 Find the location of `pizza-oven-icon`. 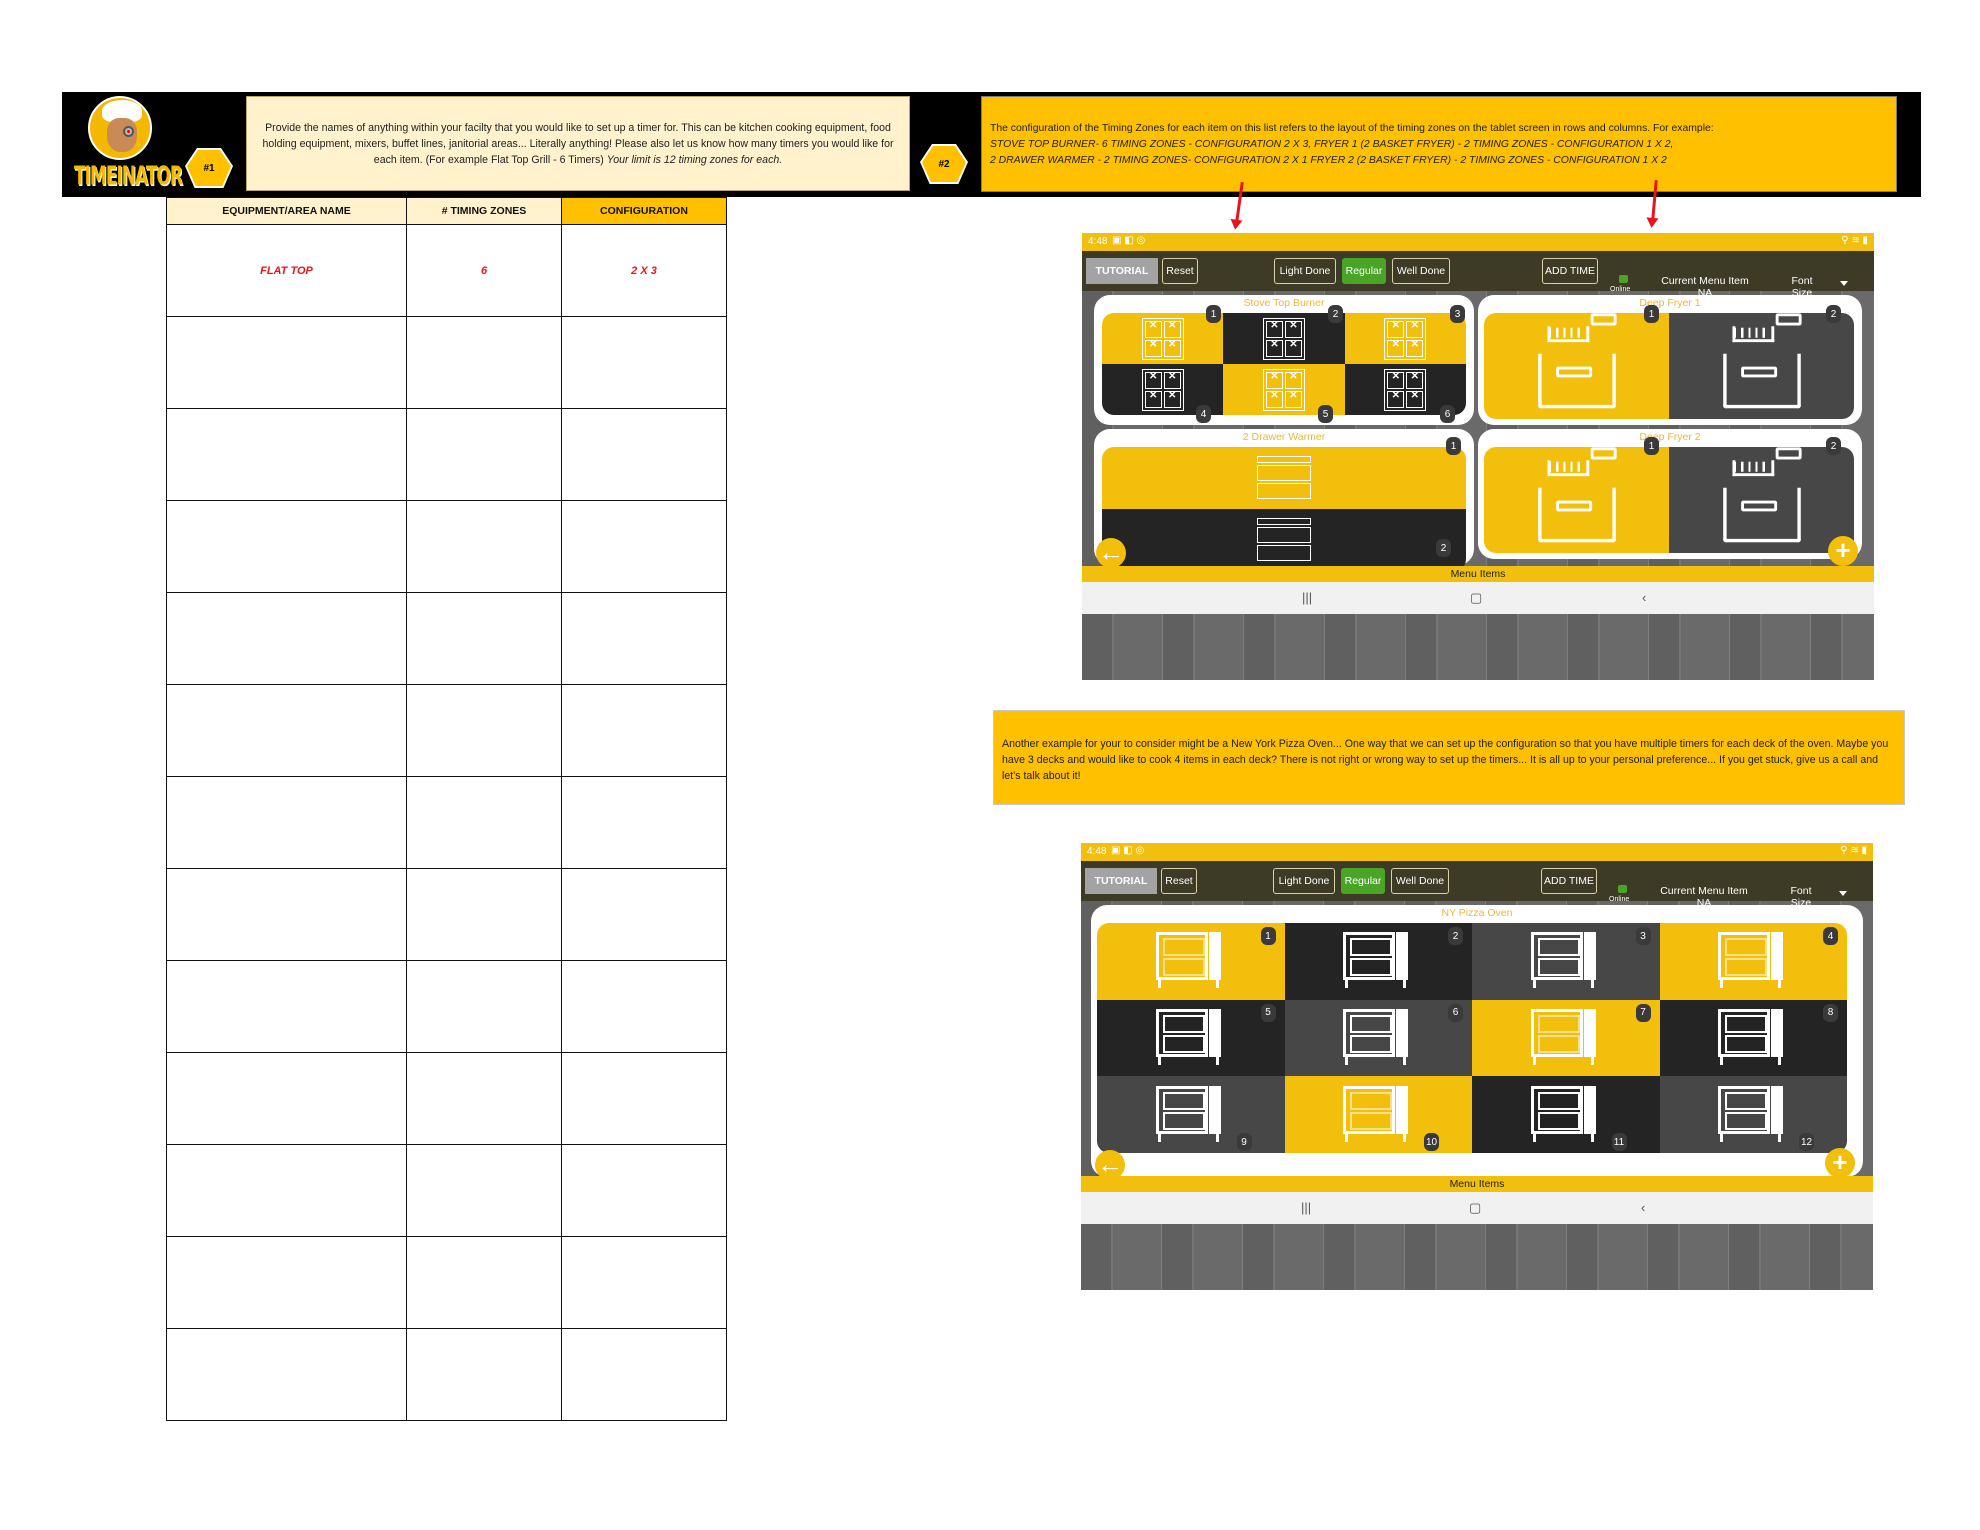

pizza-oven-icon is located at coordinates (1378, 961).